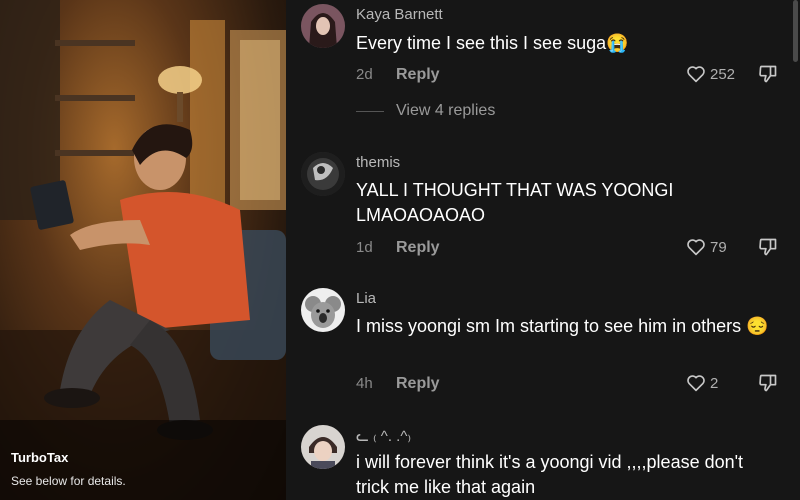 This screenshot has height=500, width=800. I want to click on divider-line, so click(370, 111).